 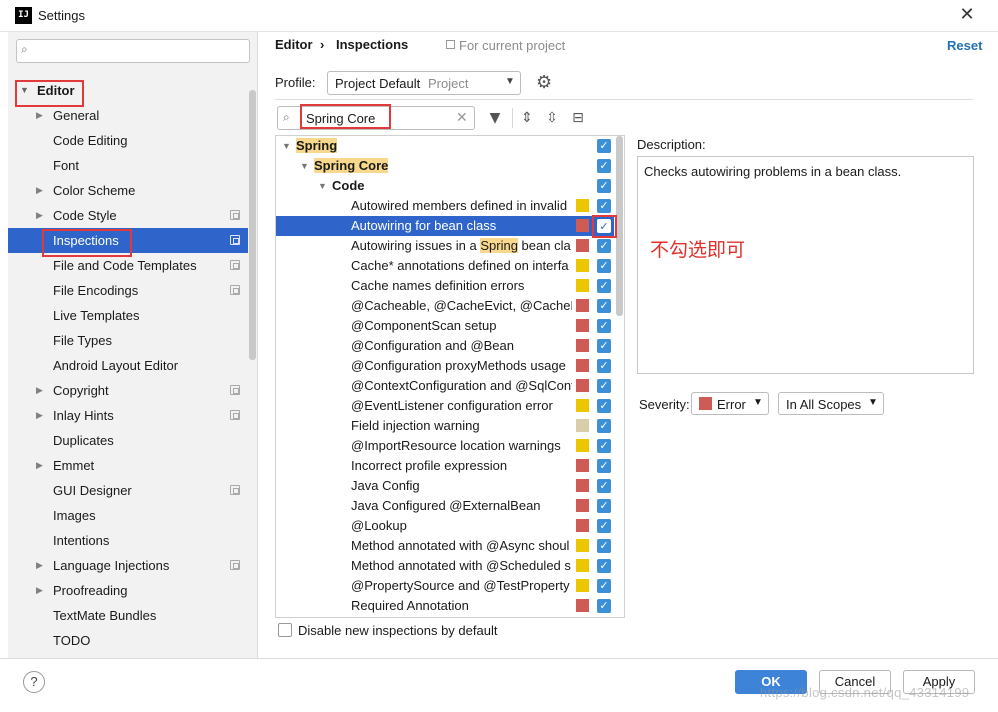 I want to click on inspection-row: Method annotated with @Scheduled s ✓, so click(x=445, y=566).